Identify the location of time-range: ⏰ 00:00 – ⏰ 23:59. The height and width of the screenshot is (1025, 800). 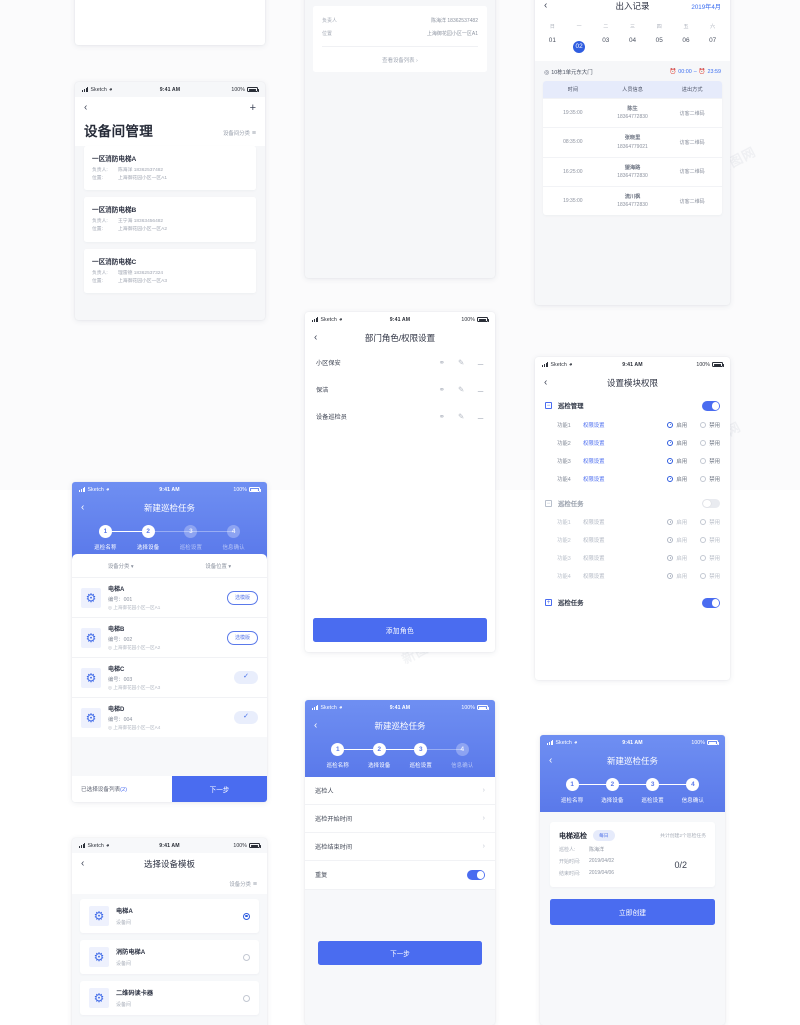
(695, 72).